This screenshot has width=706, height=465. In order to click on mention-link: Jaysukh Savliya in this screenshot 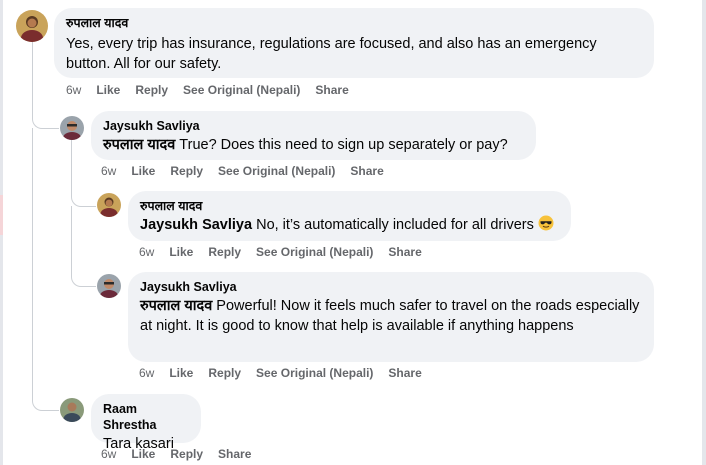, I will do `click(196, 225)`.